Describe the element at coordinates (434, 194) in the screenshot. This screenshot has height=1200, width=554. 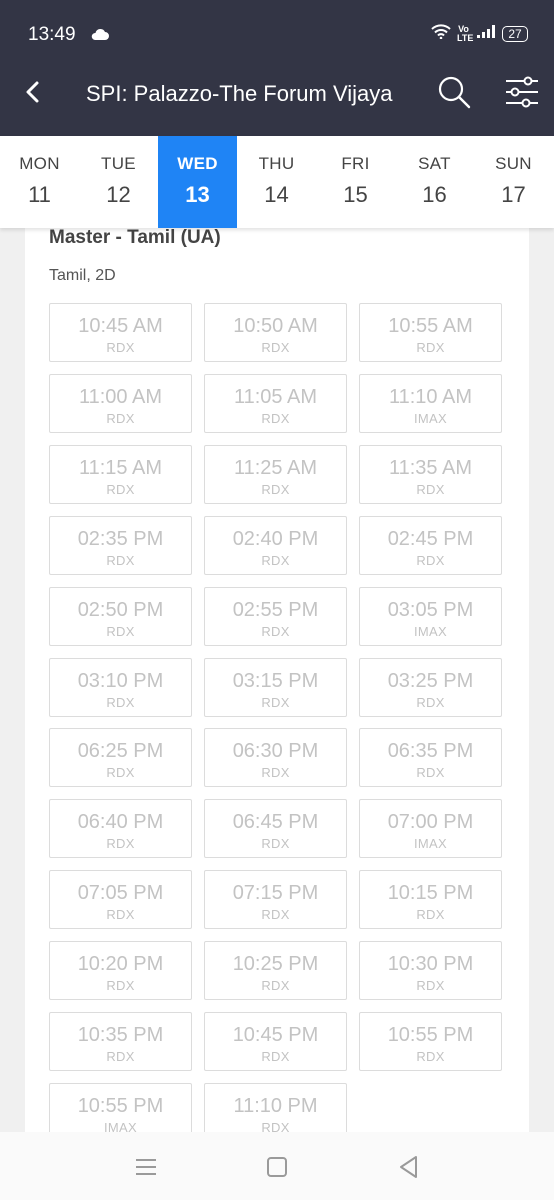
I see `day-number: 16` at that location.